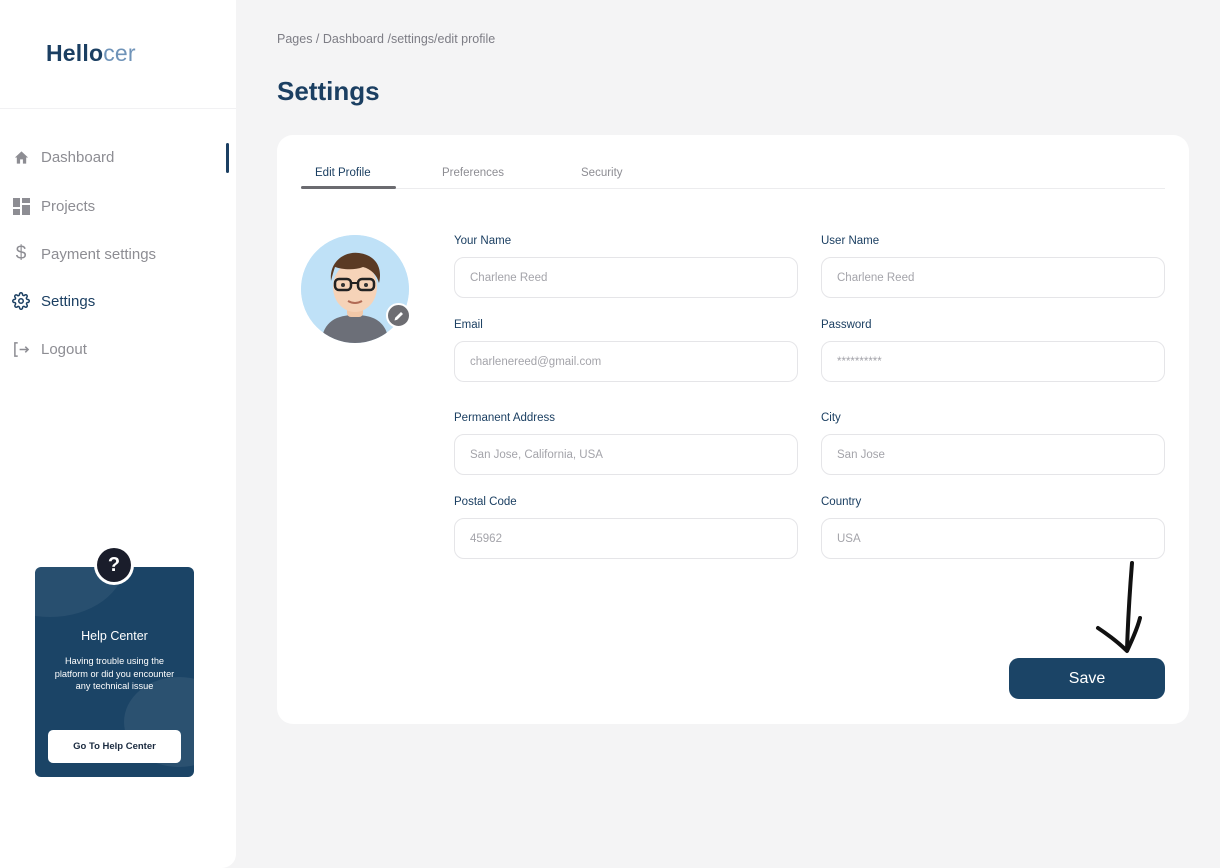 This screenshot has height=868, width=1220. What do you see at coordinates (831, 418) in the screenshot?
I see `city-label: City` at bounding box center [831, 418].